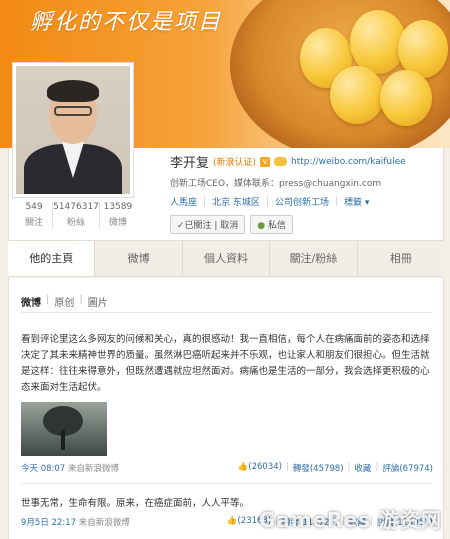  I want to click on profile-actions: ✓已關注 | 取消 ● 私信, so click(232, 224).